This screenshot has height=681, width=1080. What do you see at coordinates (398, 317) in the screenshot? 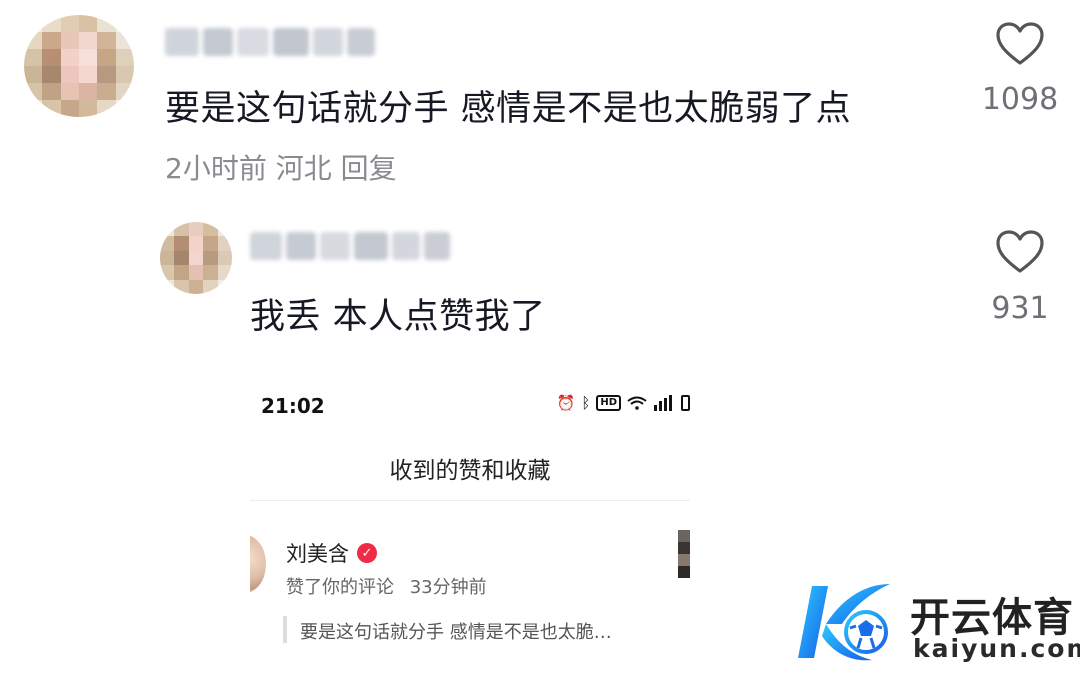
I see `reply-text: 我丢 本人点赞我了` at bounding box center [398, 317].